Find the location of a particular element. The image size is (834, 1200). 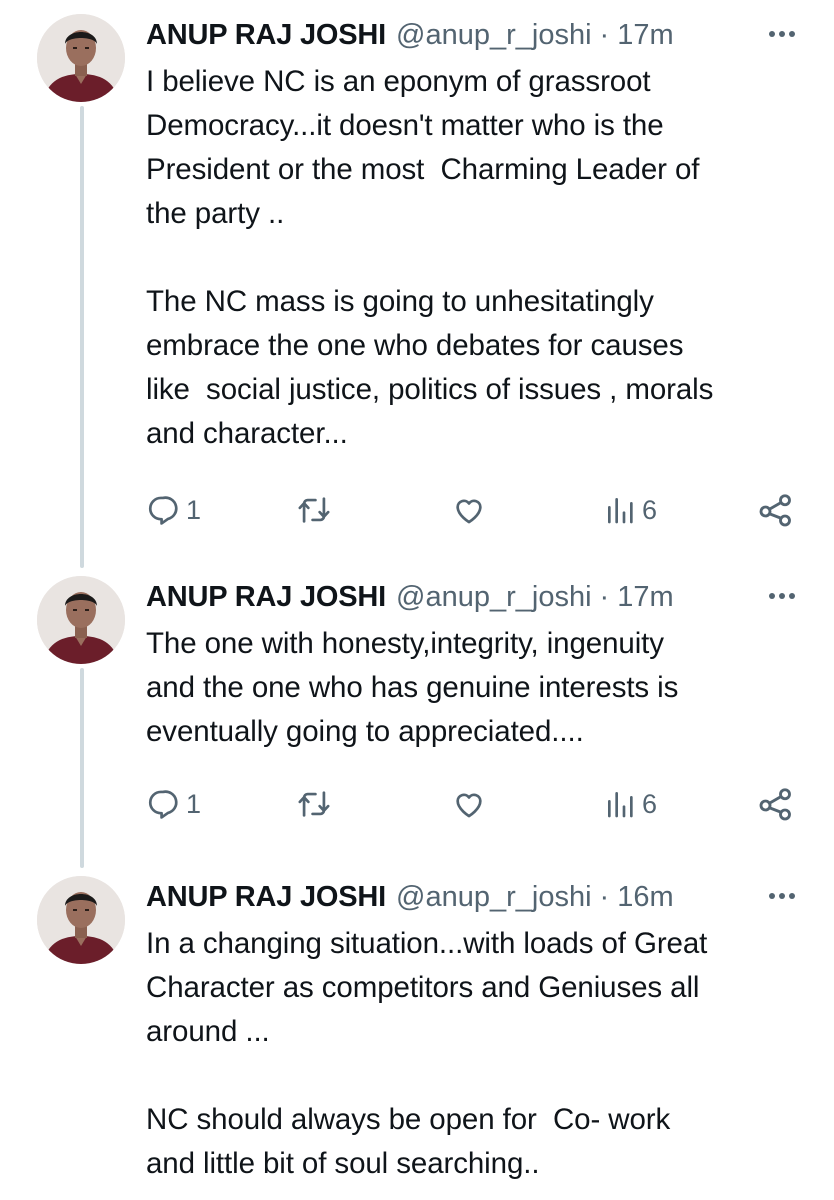

tweet-timestamp: 16m is located at coordinates (645, 897).